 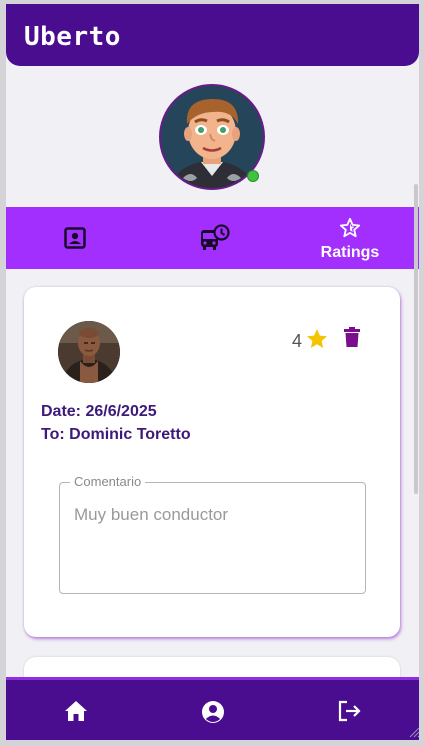 What do you see at coordinates (212, 137) in the screenshot?
I see `profile-avatar` at bounding box center [212, 137].